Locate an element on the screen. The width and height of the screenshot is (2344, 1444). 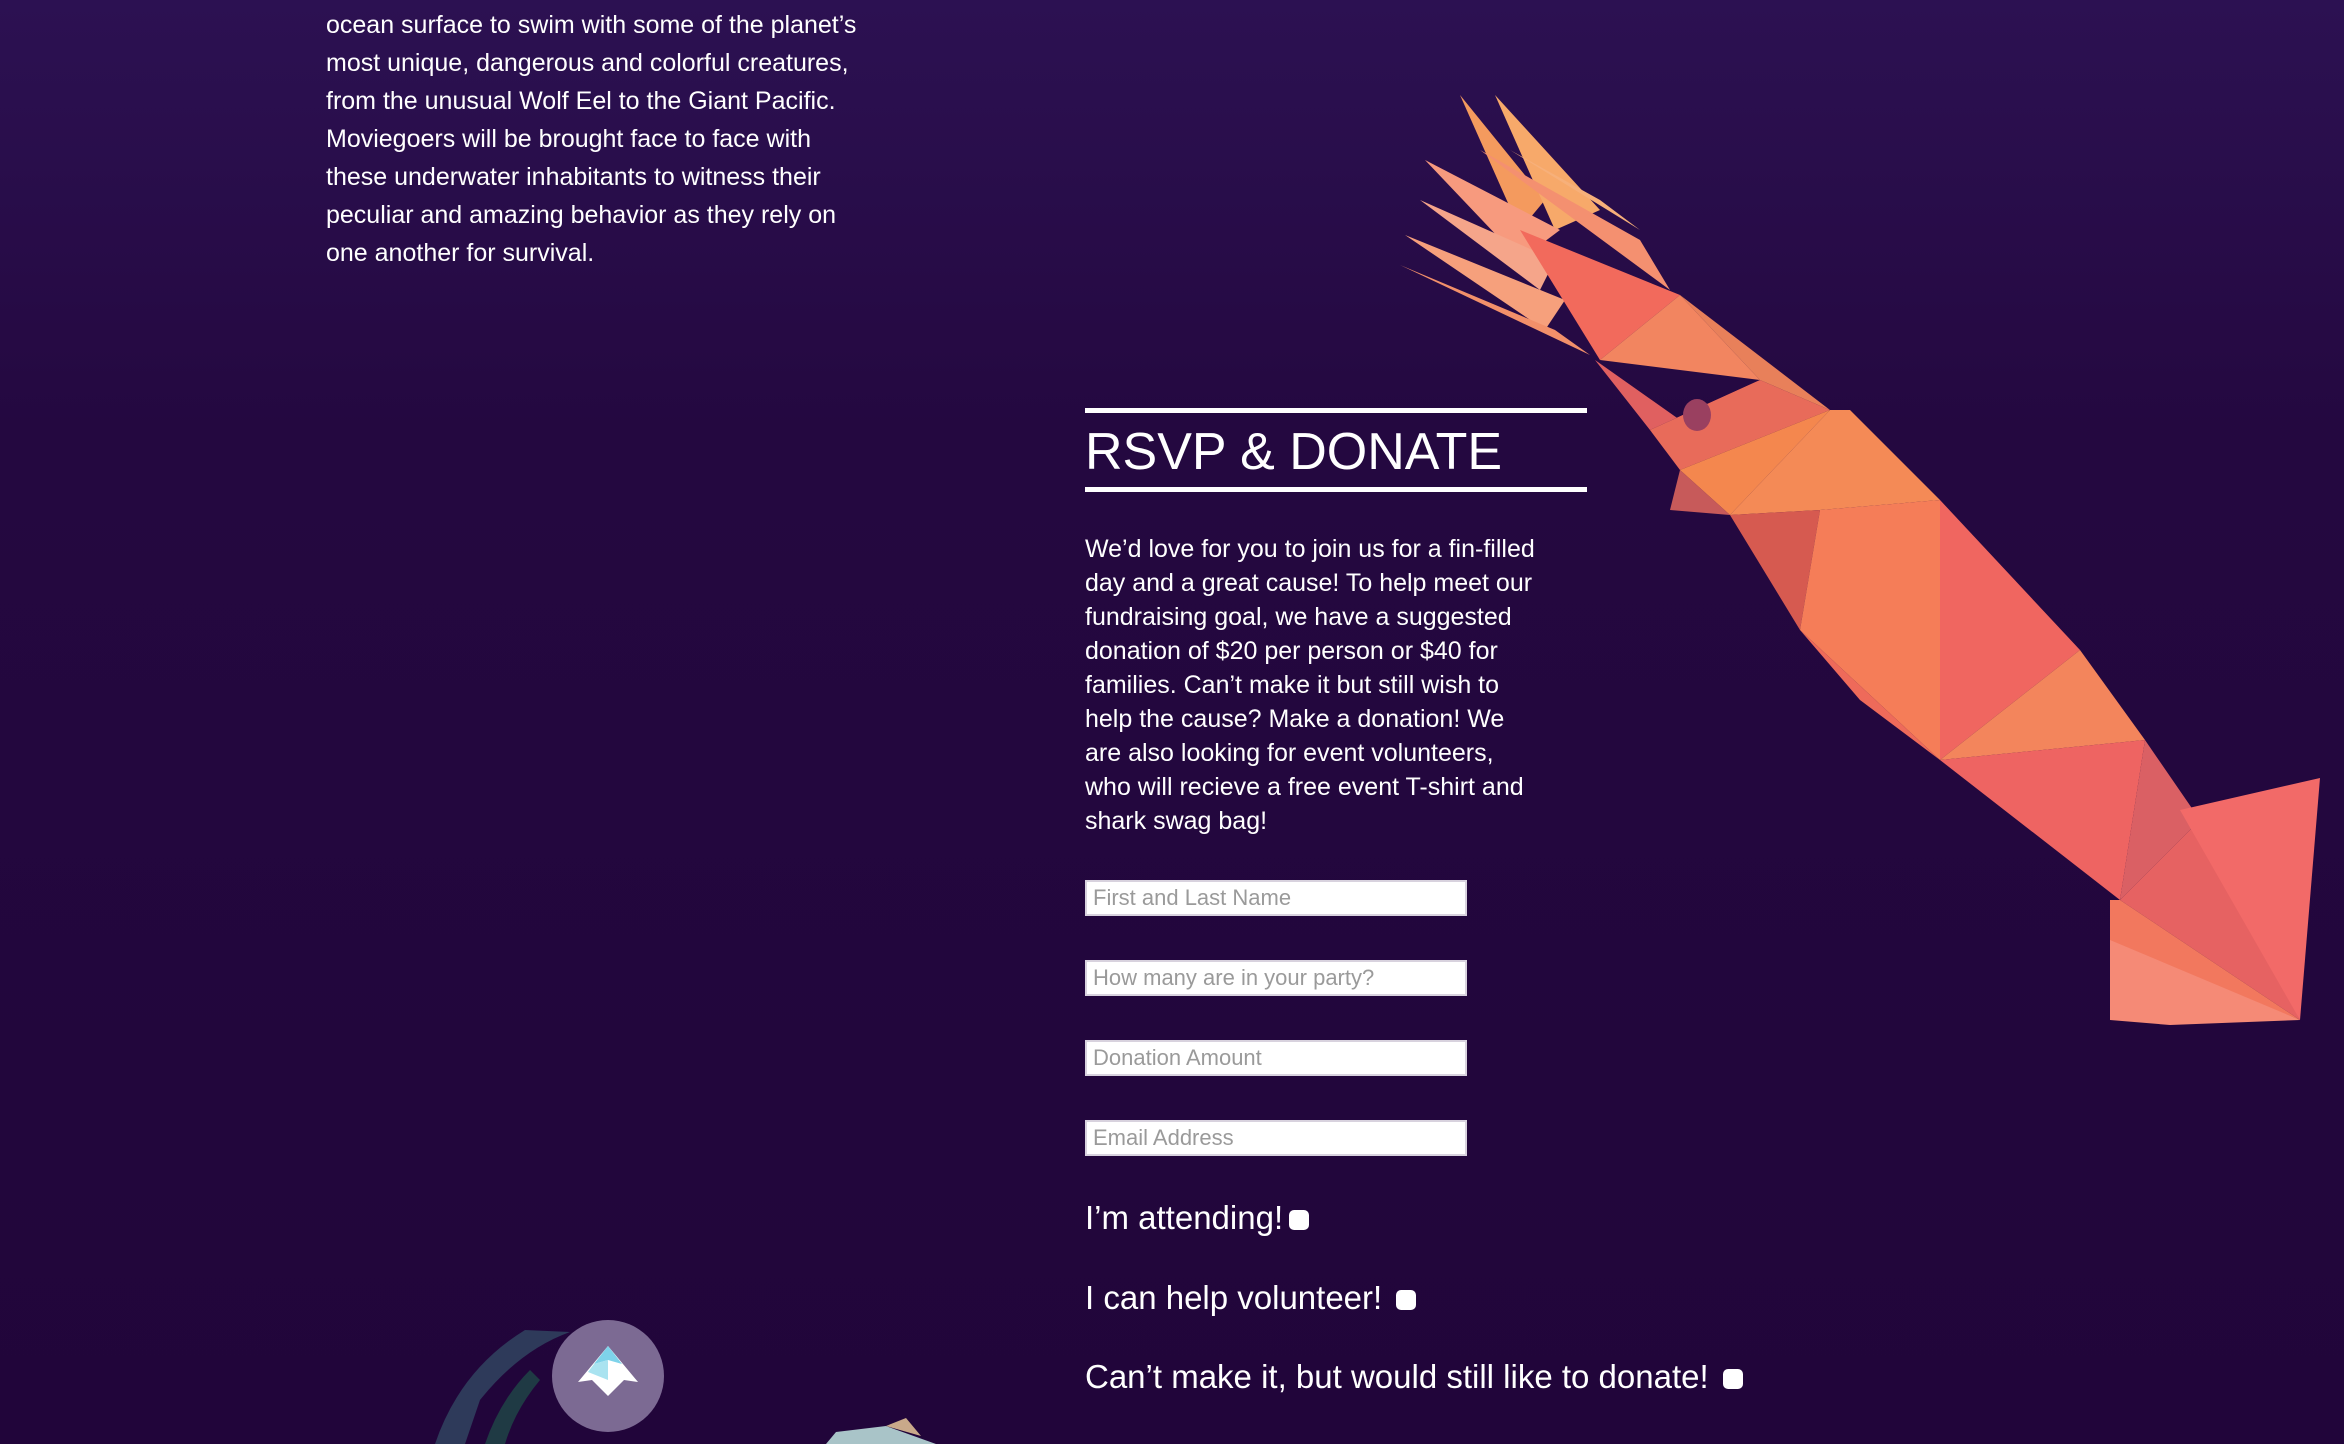
attending-option: I’m attending! is located at coordinates (1197, 1218).